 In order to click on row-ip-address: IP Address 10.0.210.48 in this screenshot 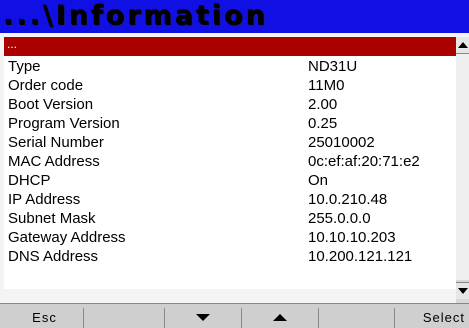, I will do `click(230, 200)`.